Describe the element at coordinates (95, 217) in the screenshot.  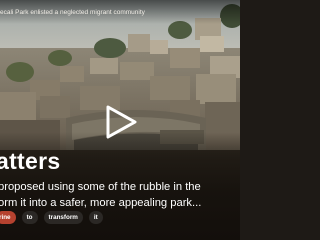
I see `tag-chip: it` at that location.